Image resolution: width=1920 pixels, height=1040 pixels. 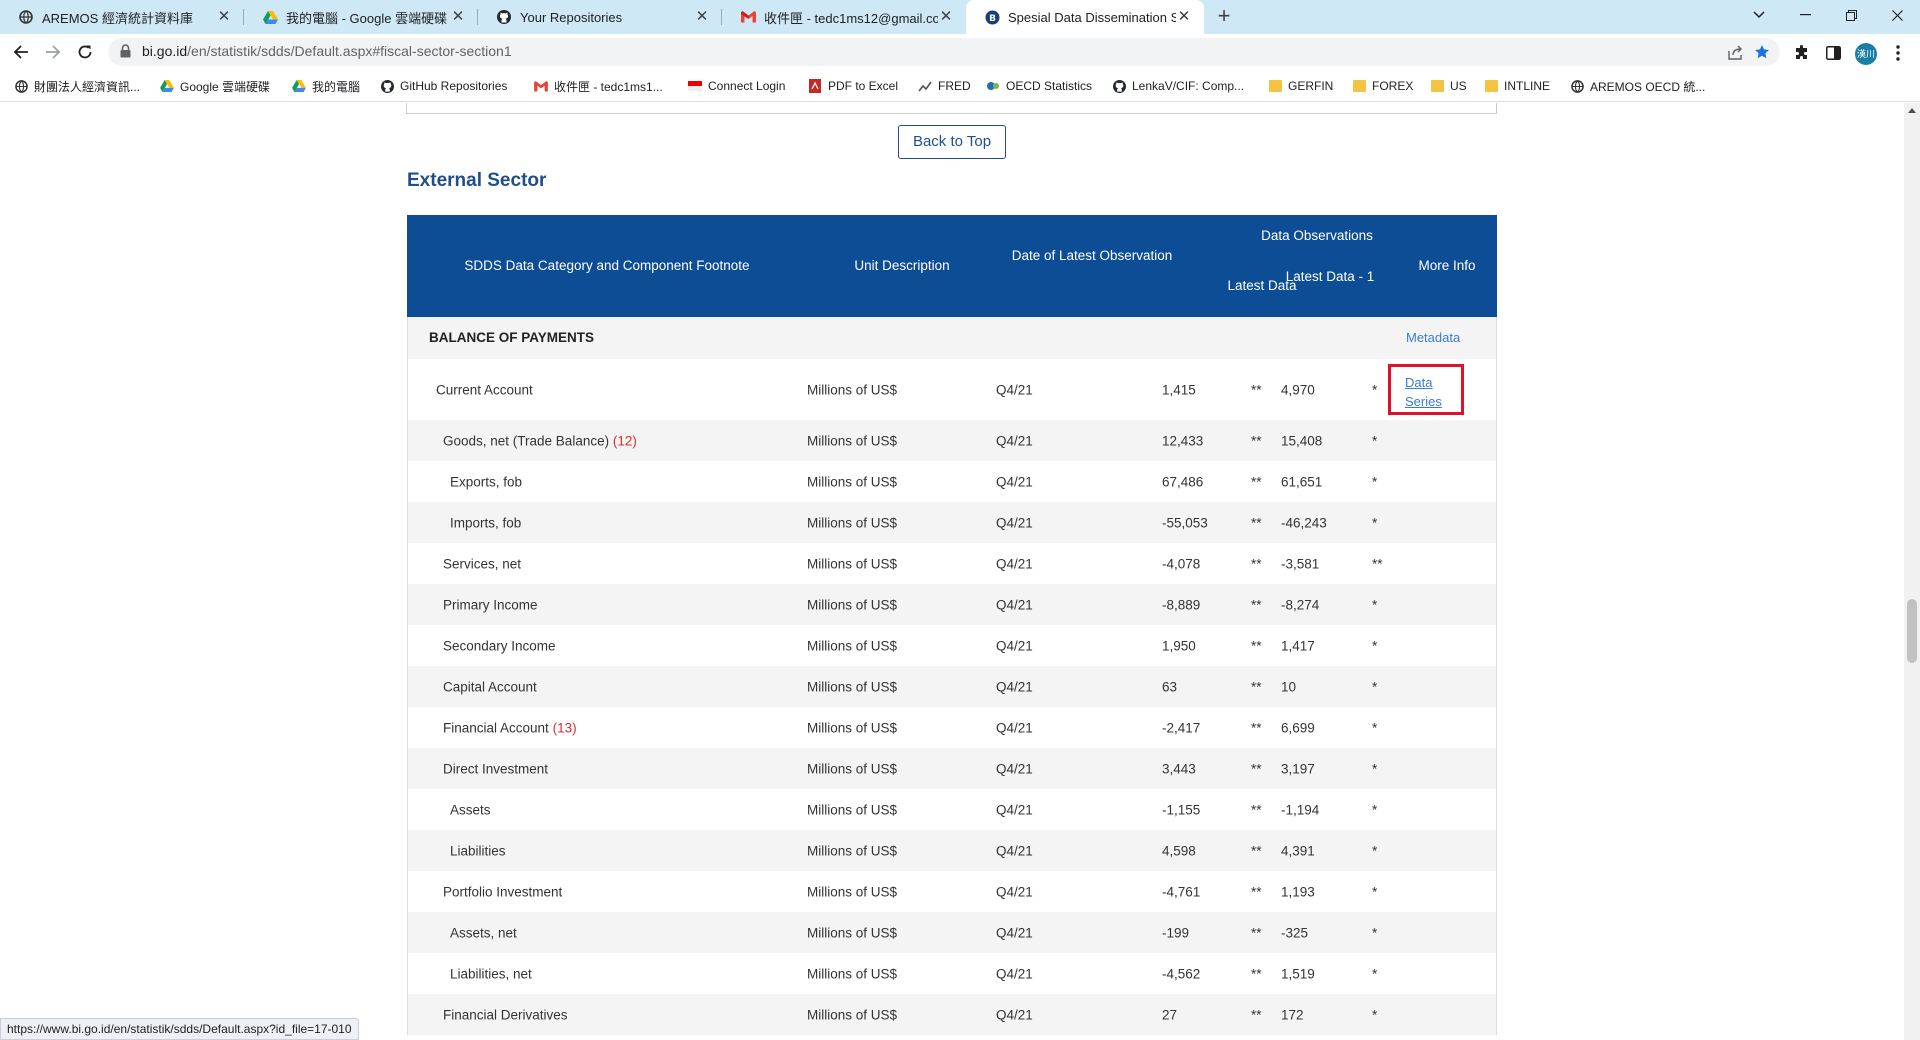 I want to click on folder-icon, so click(x=1359, y=86).